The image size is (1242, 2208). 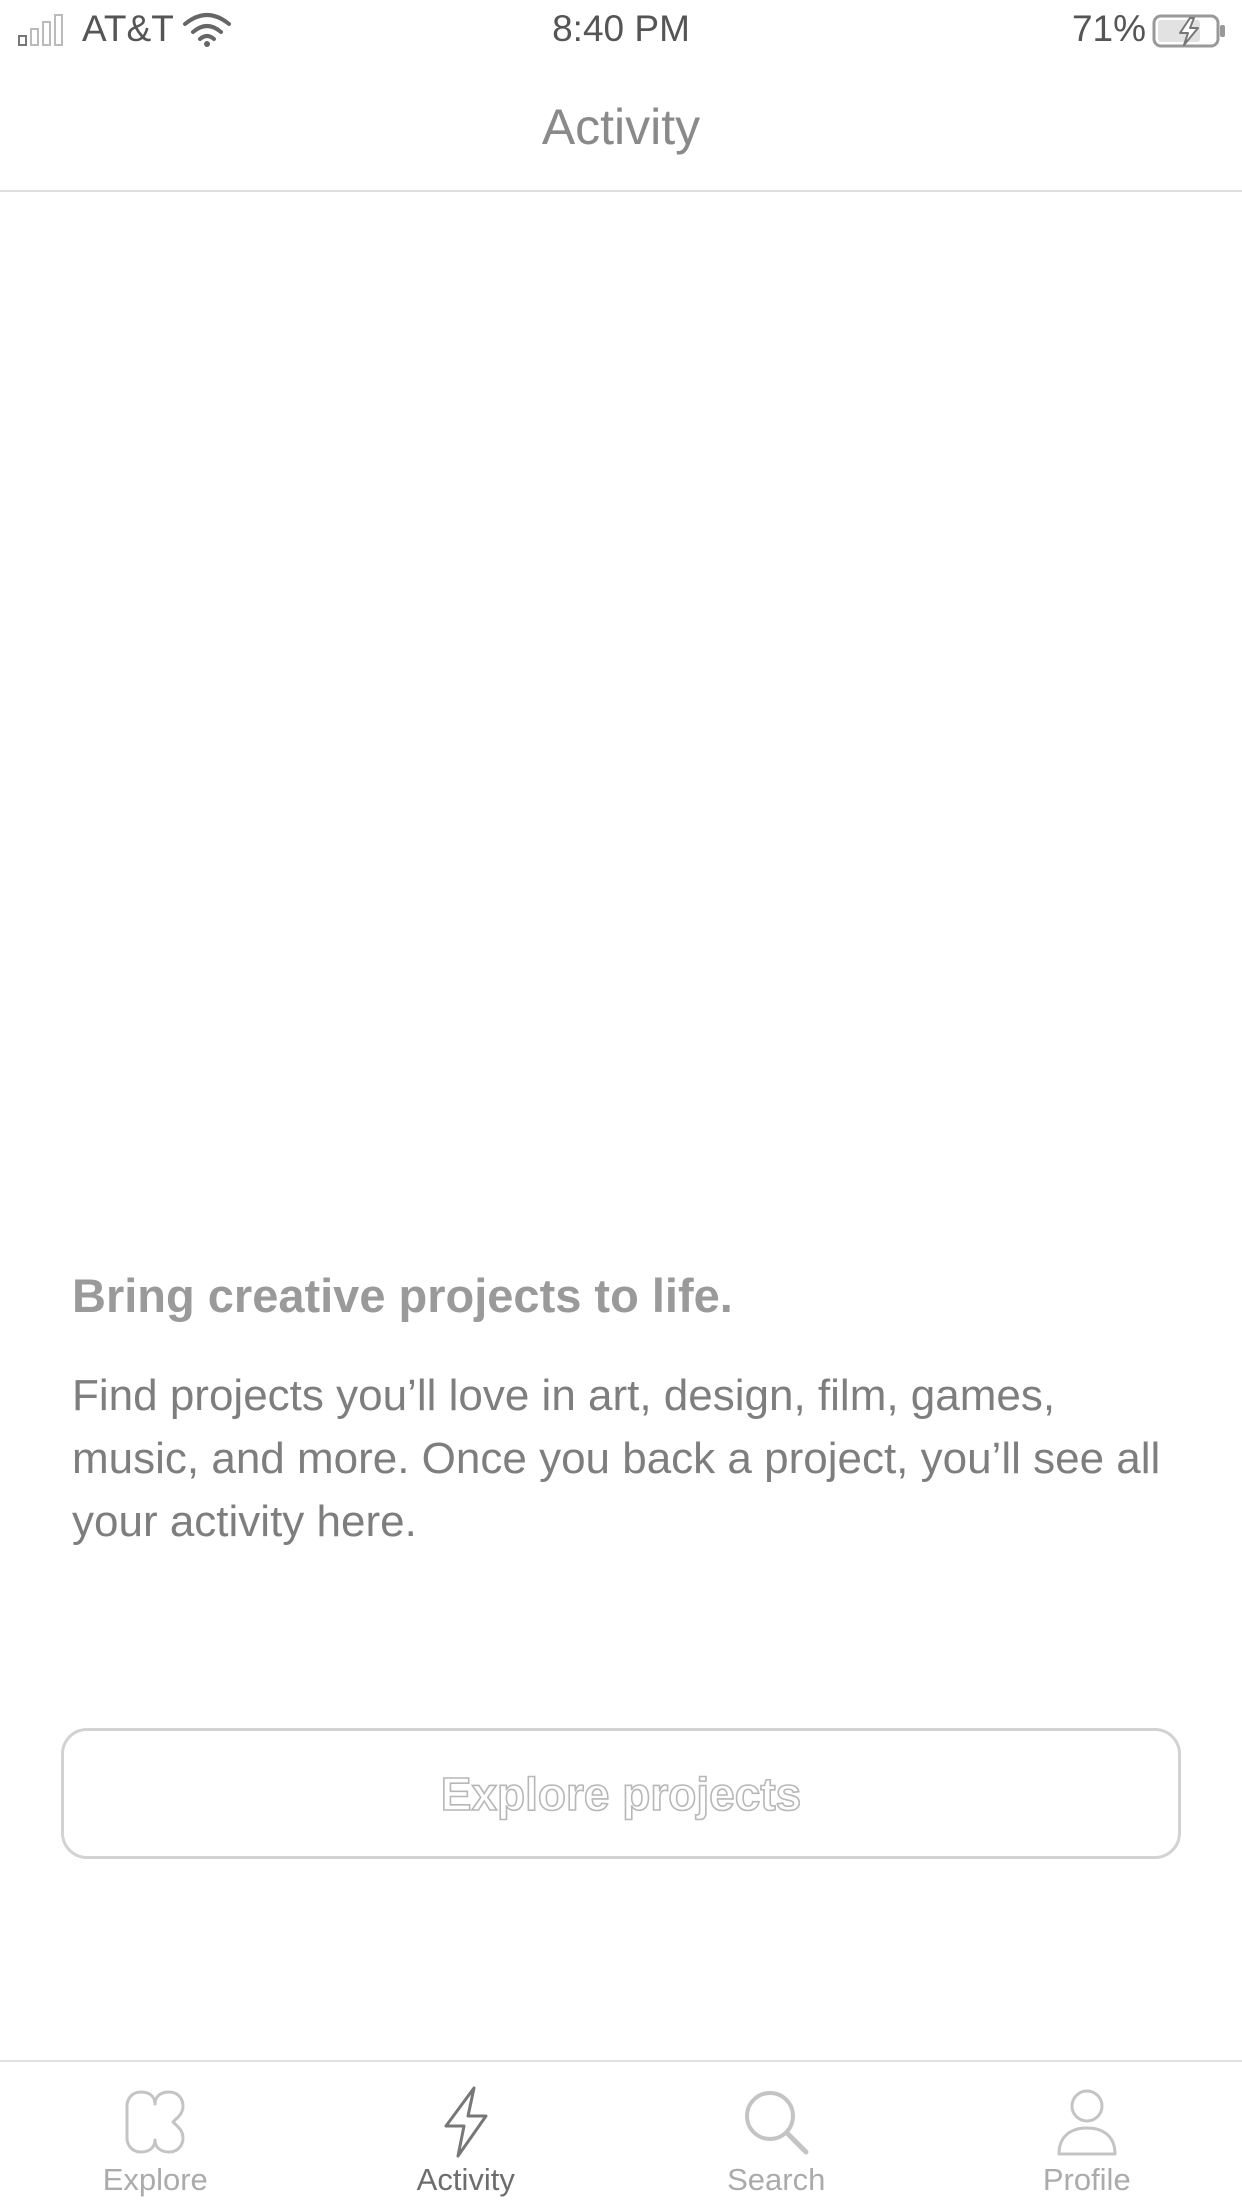 What do you see at coordinates (776, 2179) in the screenshot?
I see `tab-search-label: Search` at bounding box center [776, 2179].